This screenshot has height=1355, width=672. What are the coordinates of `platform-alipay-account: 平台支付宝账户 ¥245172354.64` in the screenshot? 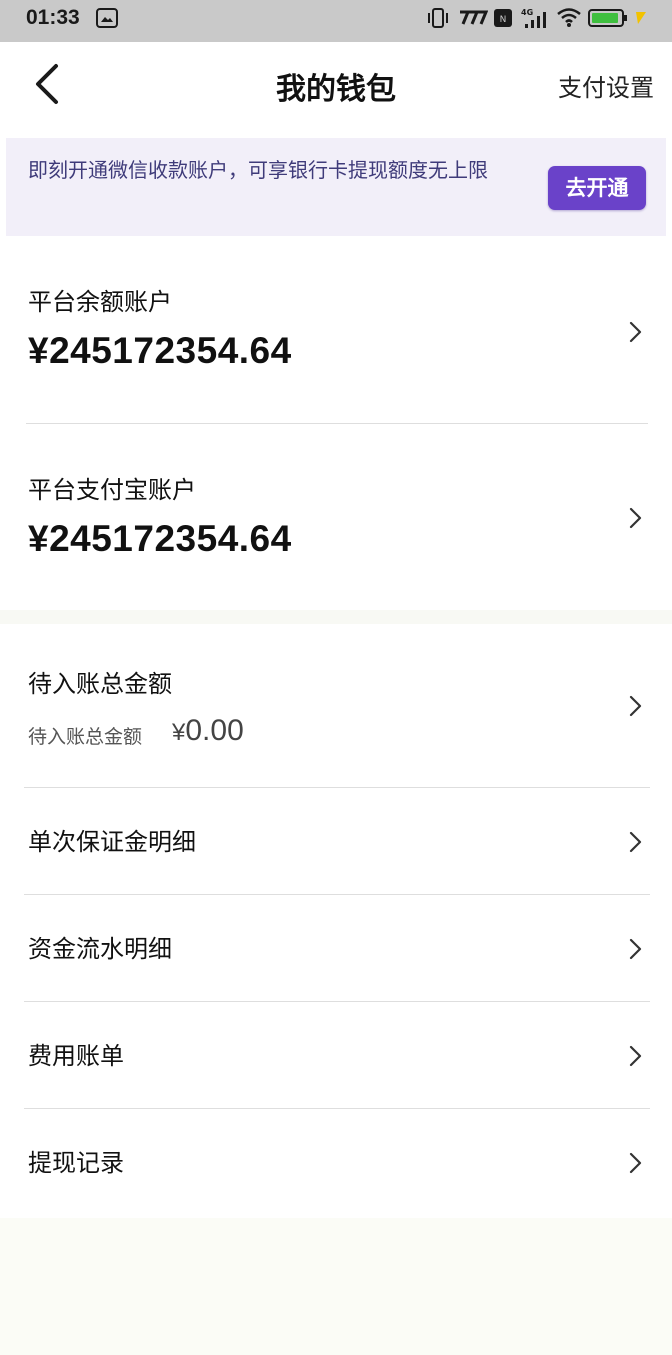 It's located at (336, 518).